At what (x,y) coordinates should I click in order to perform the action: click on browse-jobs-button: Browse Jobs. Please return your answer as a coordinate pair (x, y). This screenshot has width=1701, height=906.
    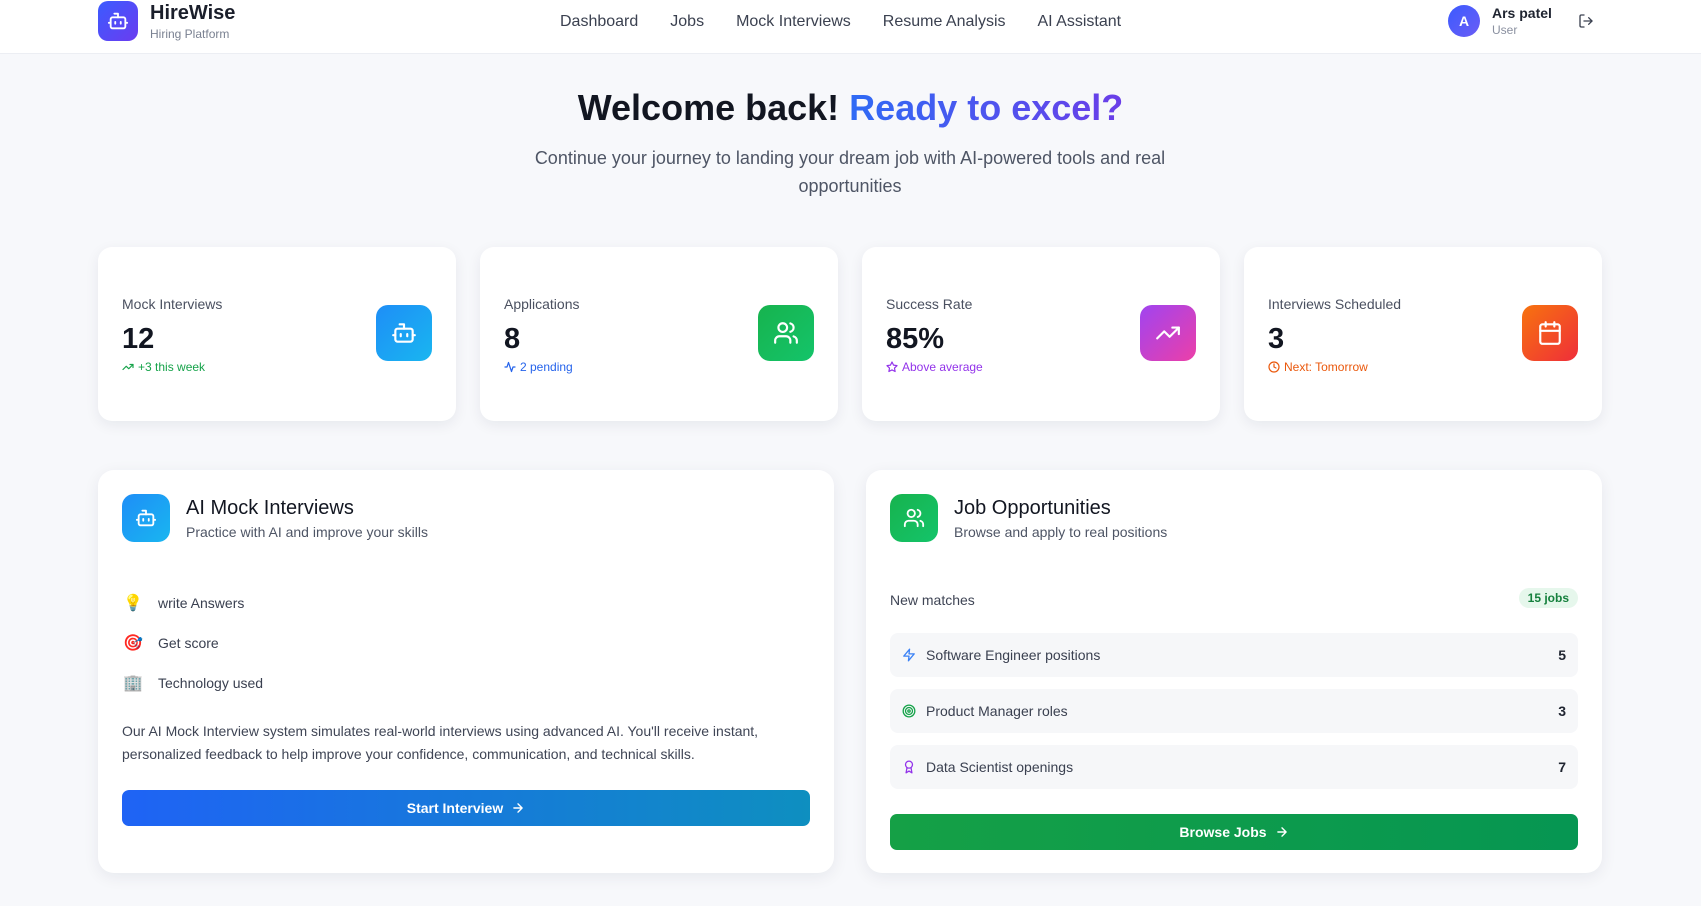
    Looking at the image, I should click on (1234, 832).